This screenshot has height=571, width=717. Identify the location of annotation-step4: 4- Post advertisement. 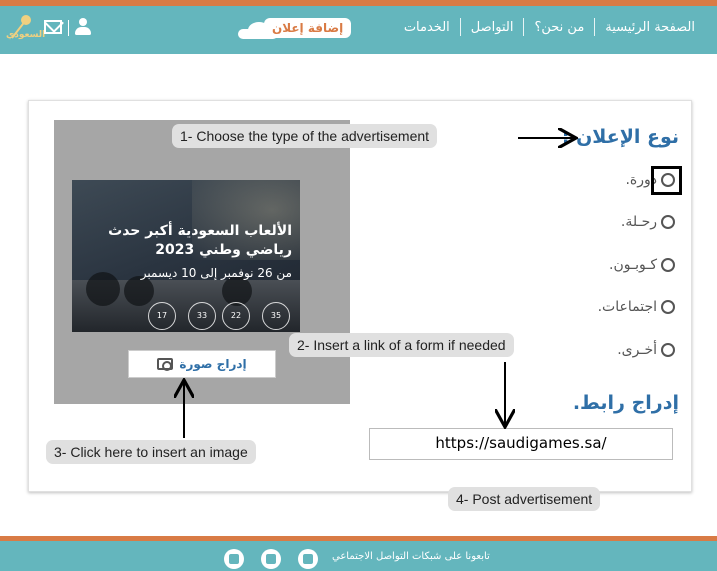
(524, 499).